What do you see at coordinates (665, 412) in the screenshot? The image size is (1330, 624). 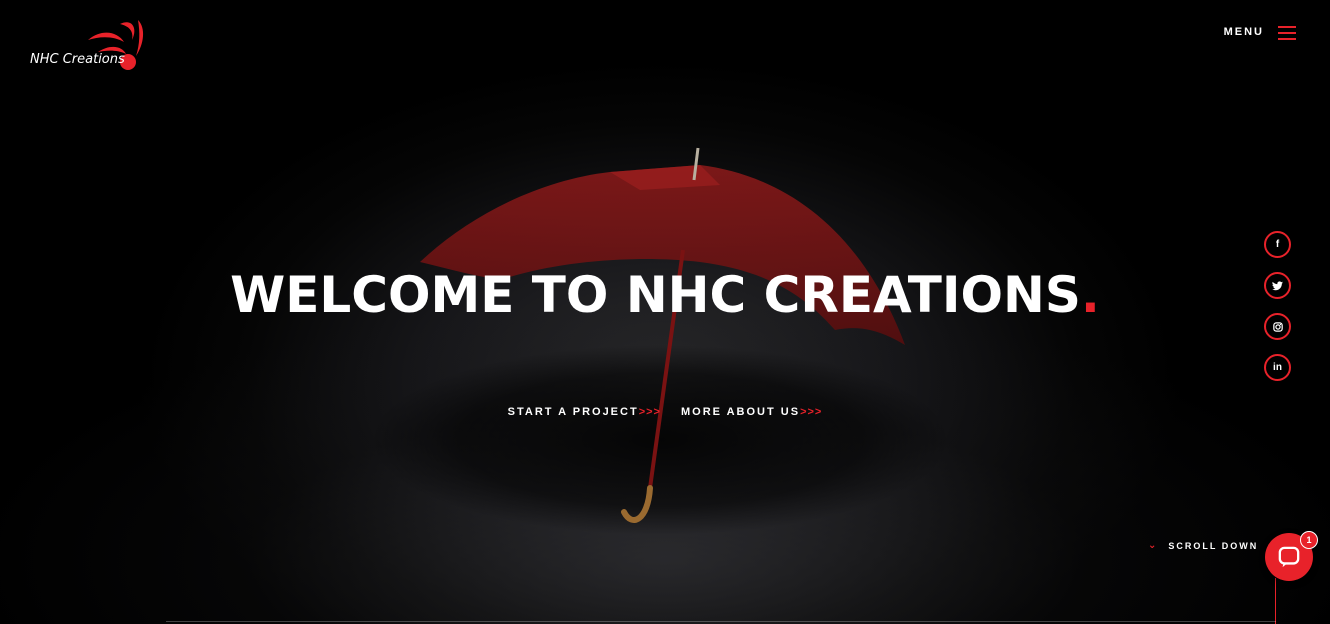 I see `hero-cta-group: START A PROJECT>>> MORE ABOUT US>>>` at bounding box center [665, 412].